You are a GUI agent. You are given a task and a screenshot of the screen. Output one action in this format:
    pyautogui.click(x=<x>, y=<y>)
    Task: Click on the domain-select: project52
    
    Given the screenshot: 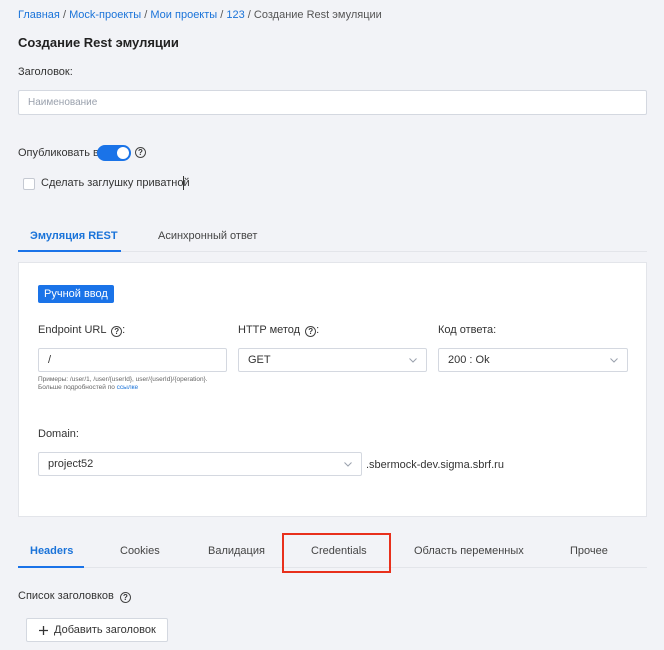 What is the action you would take?
    pyautogui.click(x=200, y=464)
    